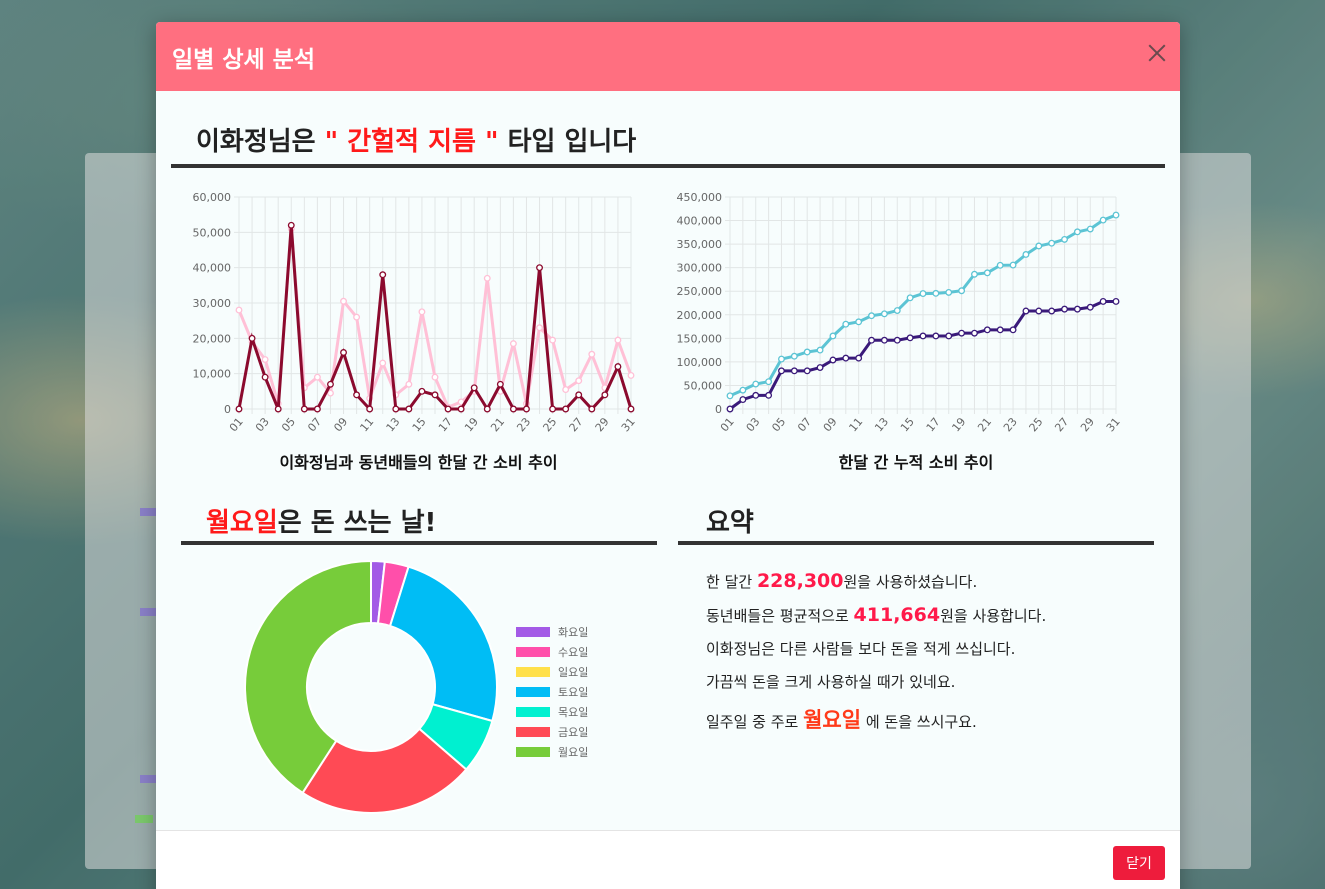 The height and width of the screenshot is (889, 1325). I want to click on legend-item: 금요일, so click(552, 732).